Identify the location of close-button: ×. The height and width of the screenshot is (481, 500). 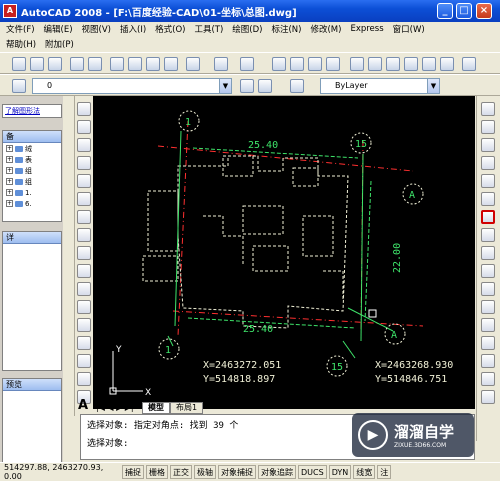
(484, 11).